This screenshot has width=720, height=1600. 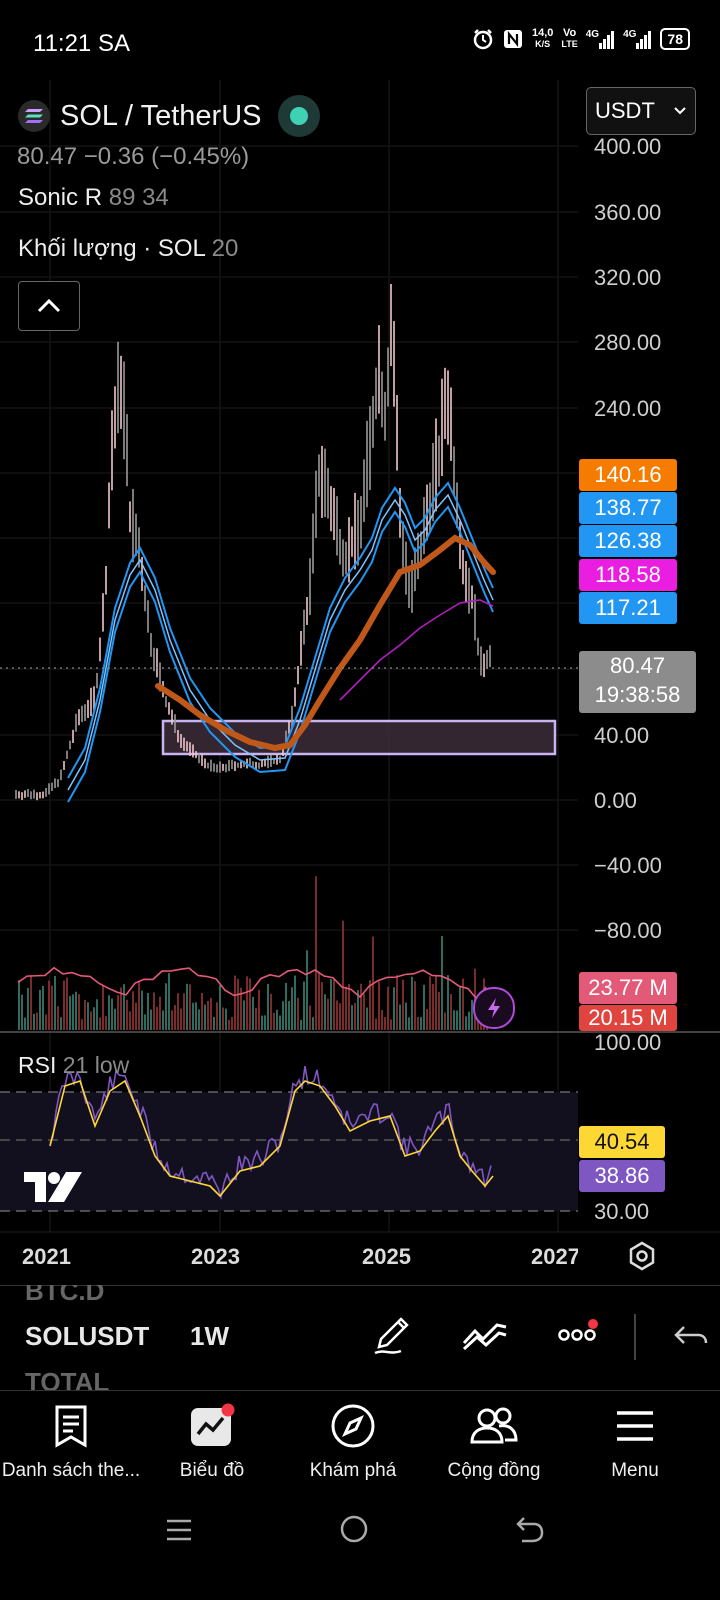 What do you see at coordinates (625, 110) in the screenshot?
I see `currency-value: USDT` at bounding box center [625, 110].